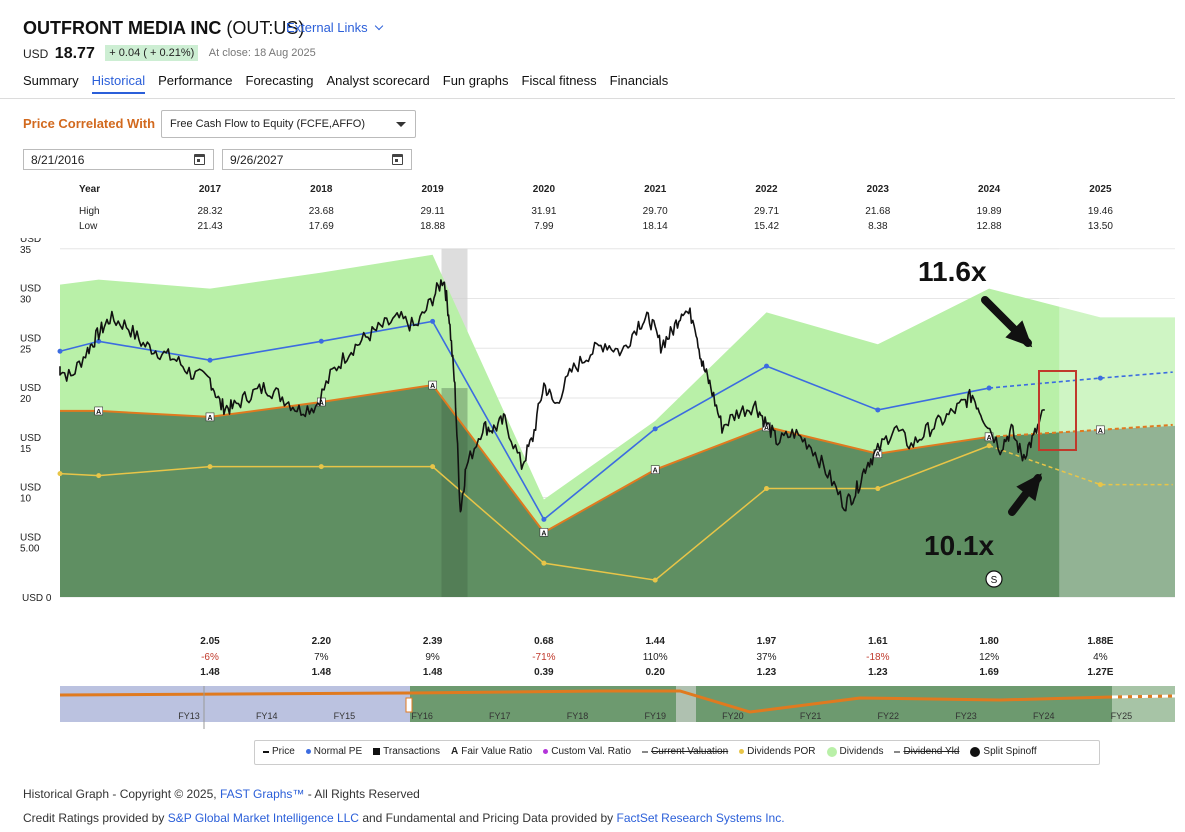 Image resolution: width=1185 pixels, height=832 pixels. I want to click on annotation-lower: 10.1x, so click(959, 545).